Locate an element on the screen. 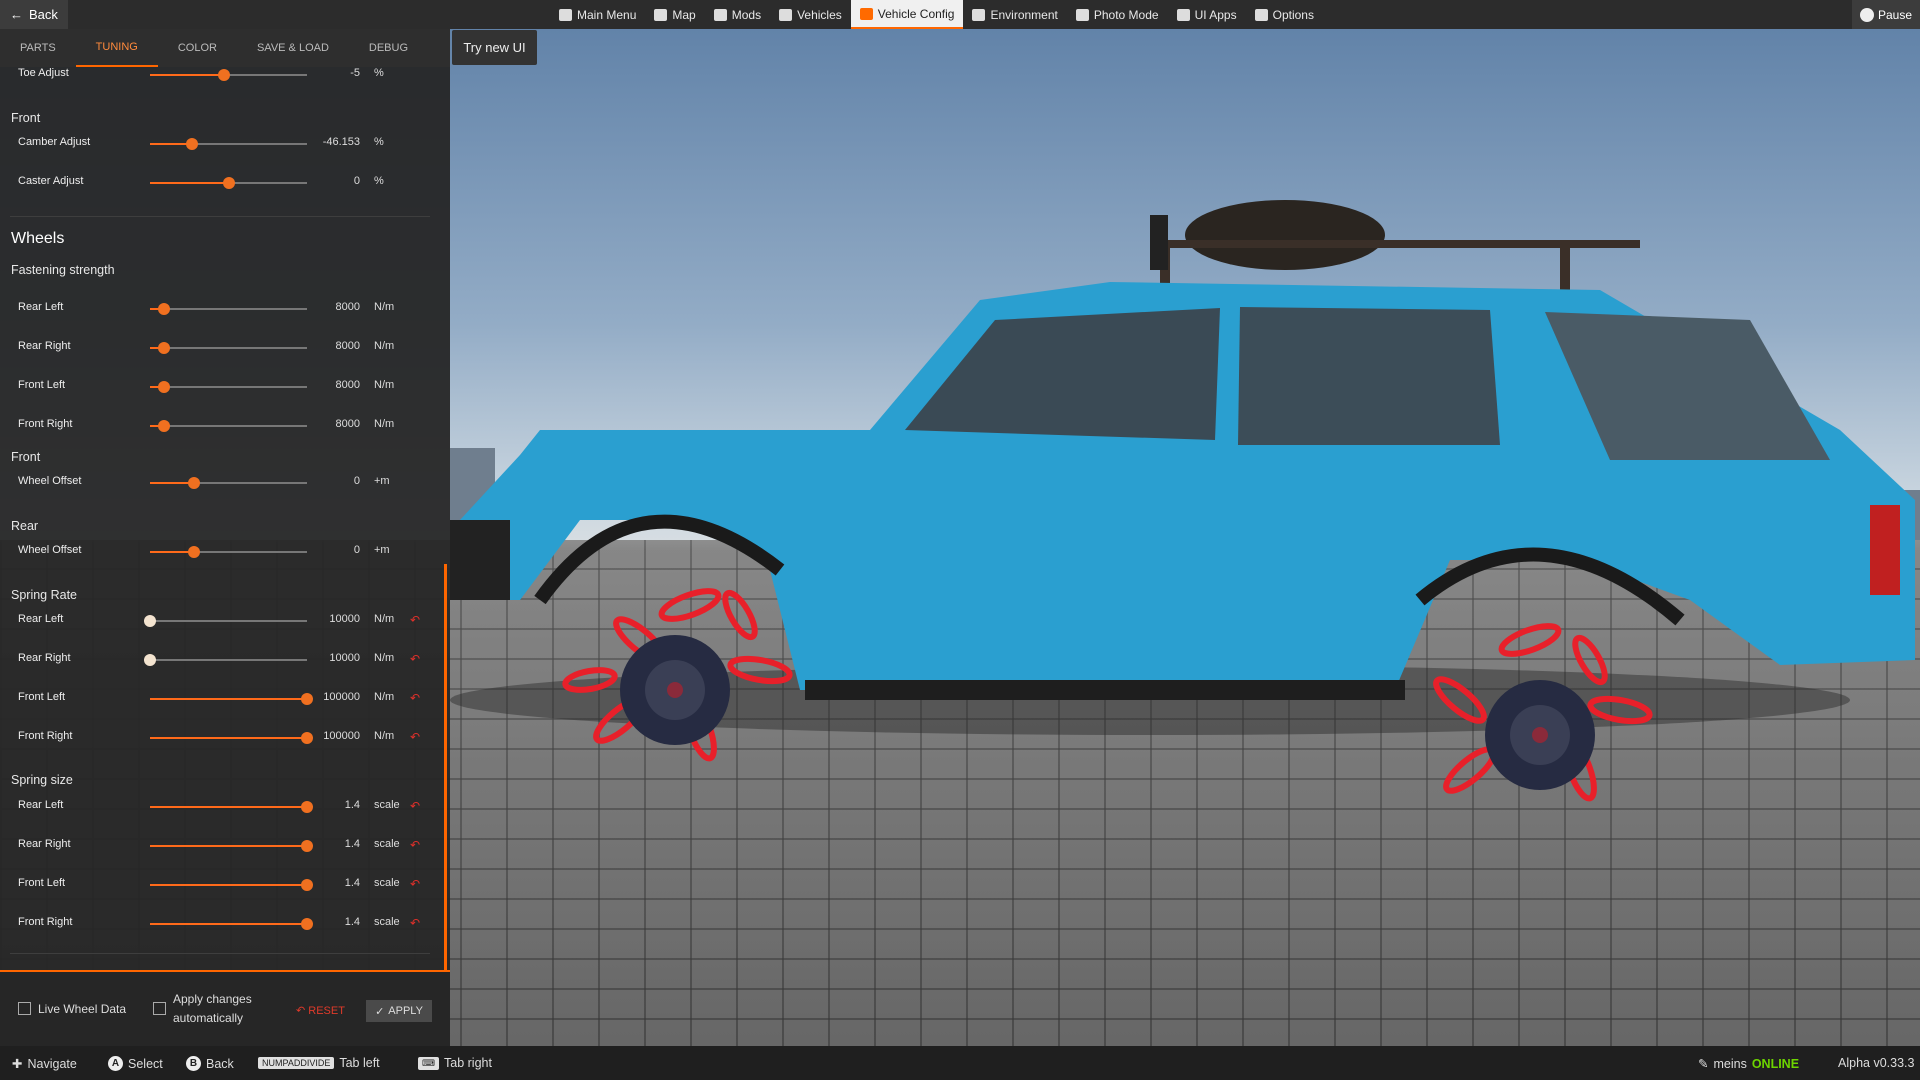  fastening-front-left-slider is located at coordinates (228, 387).